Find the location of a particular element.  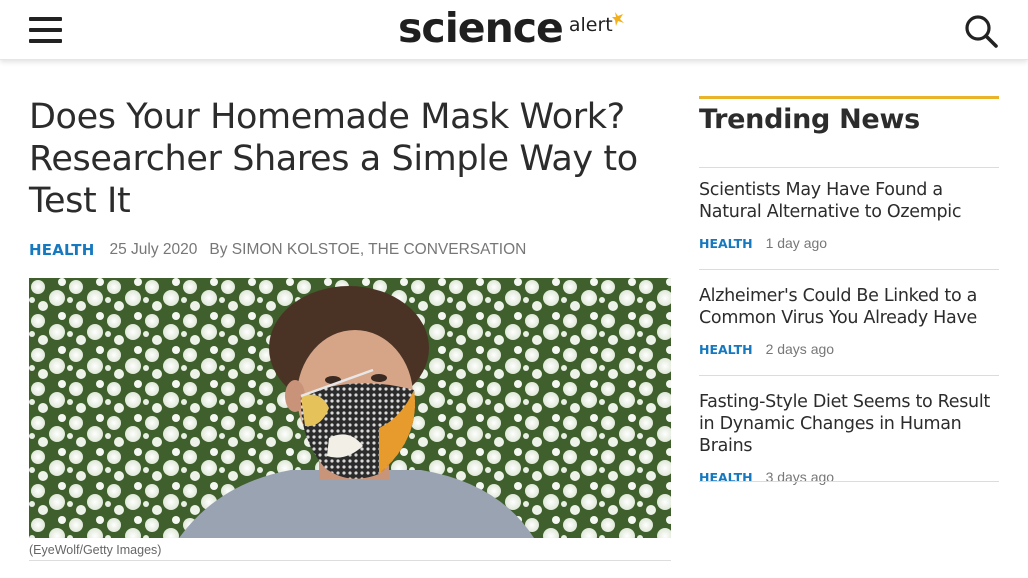

site-header: science alert is located at coordinates (514, 30).